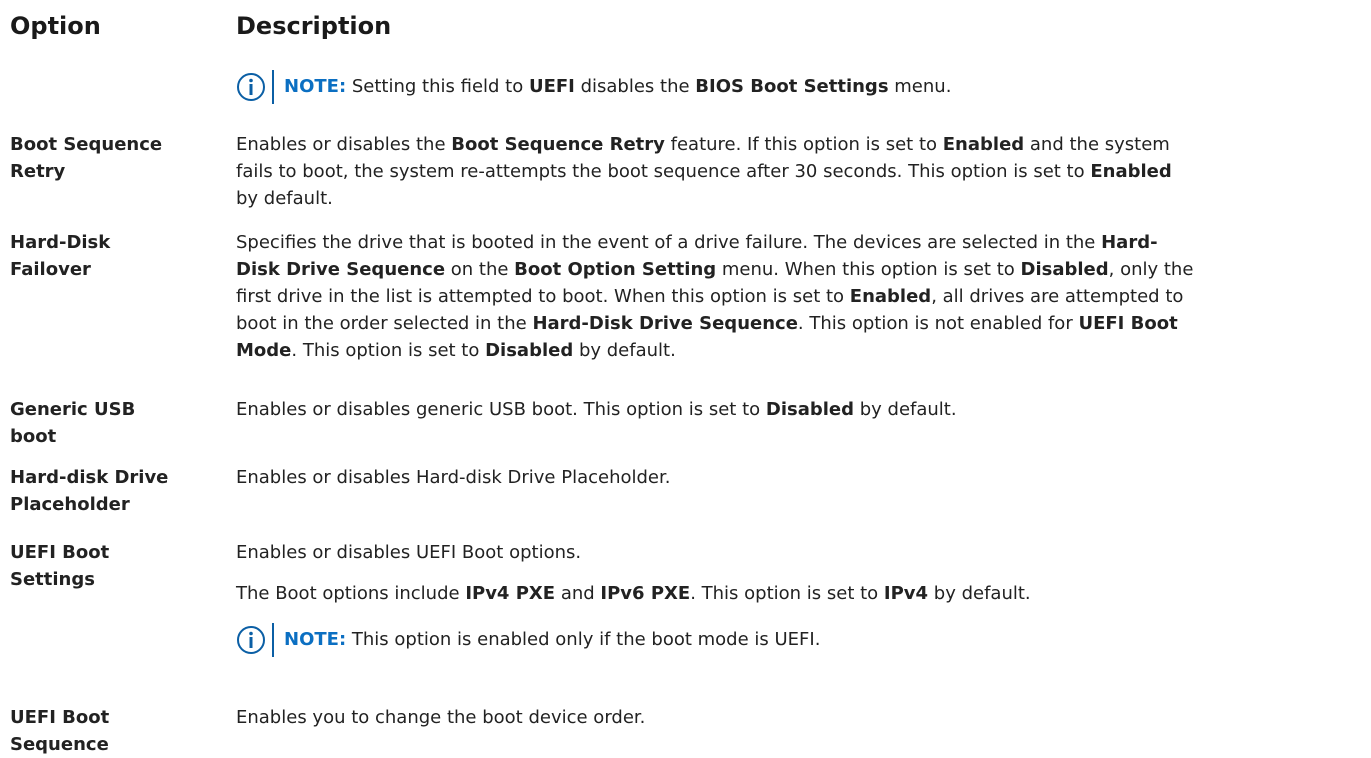 The image size is (1371, 758). Describe the element at coordinates (110, 566) in the screenshot. I see `option-name: UEFI Boot Settings` at that location.